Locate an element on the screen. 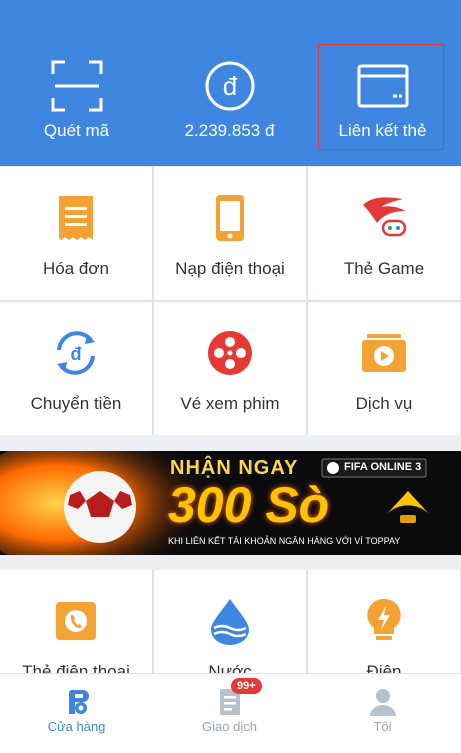 This screenshot has height=753, width=461. dong-coin-icon: đ is located at coordinates (229, 86).